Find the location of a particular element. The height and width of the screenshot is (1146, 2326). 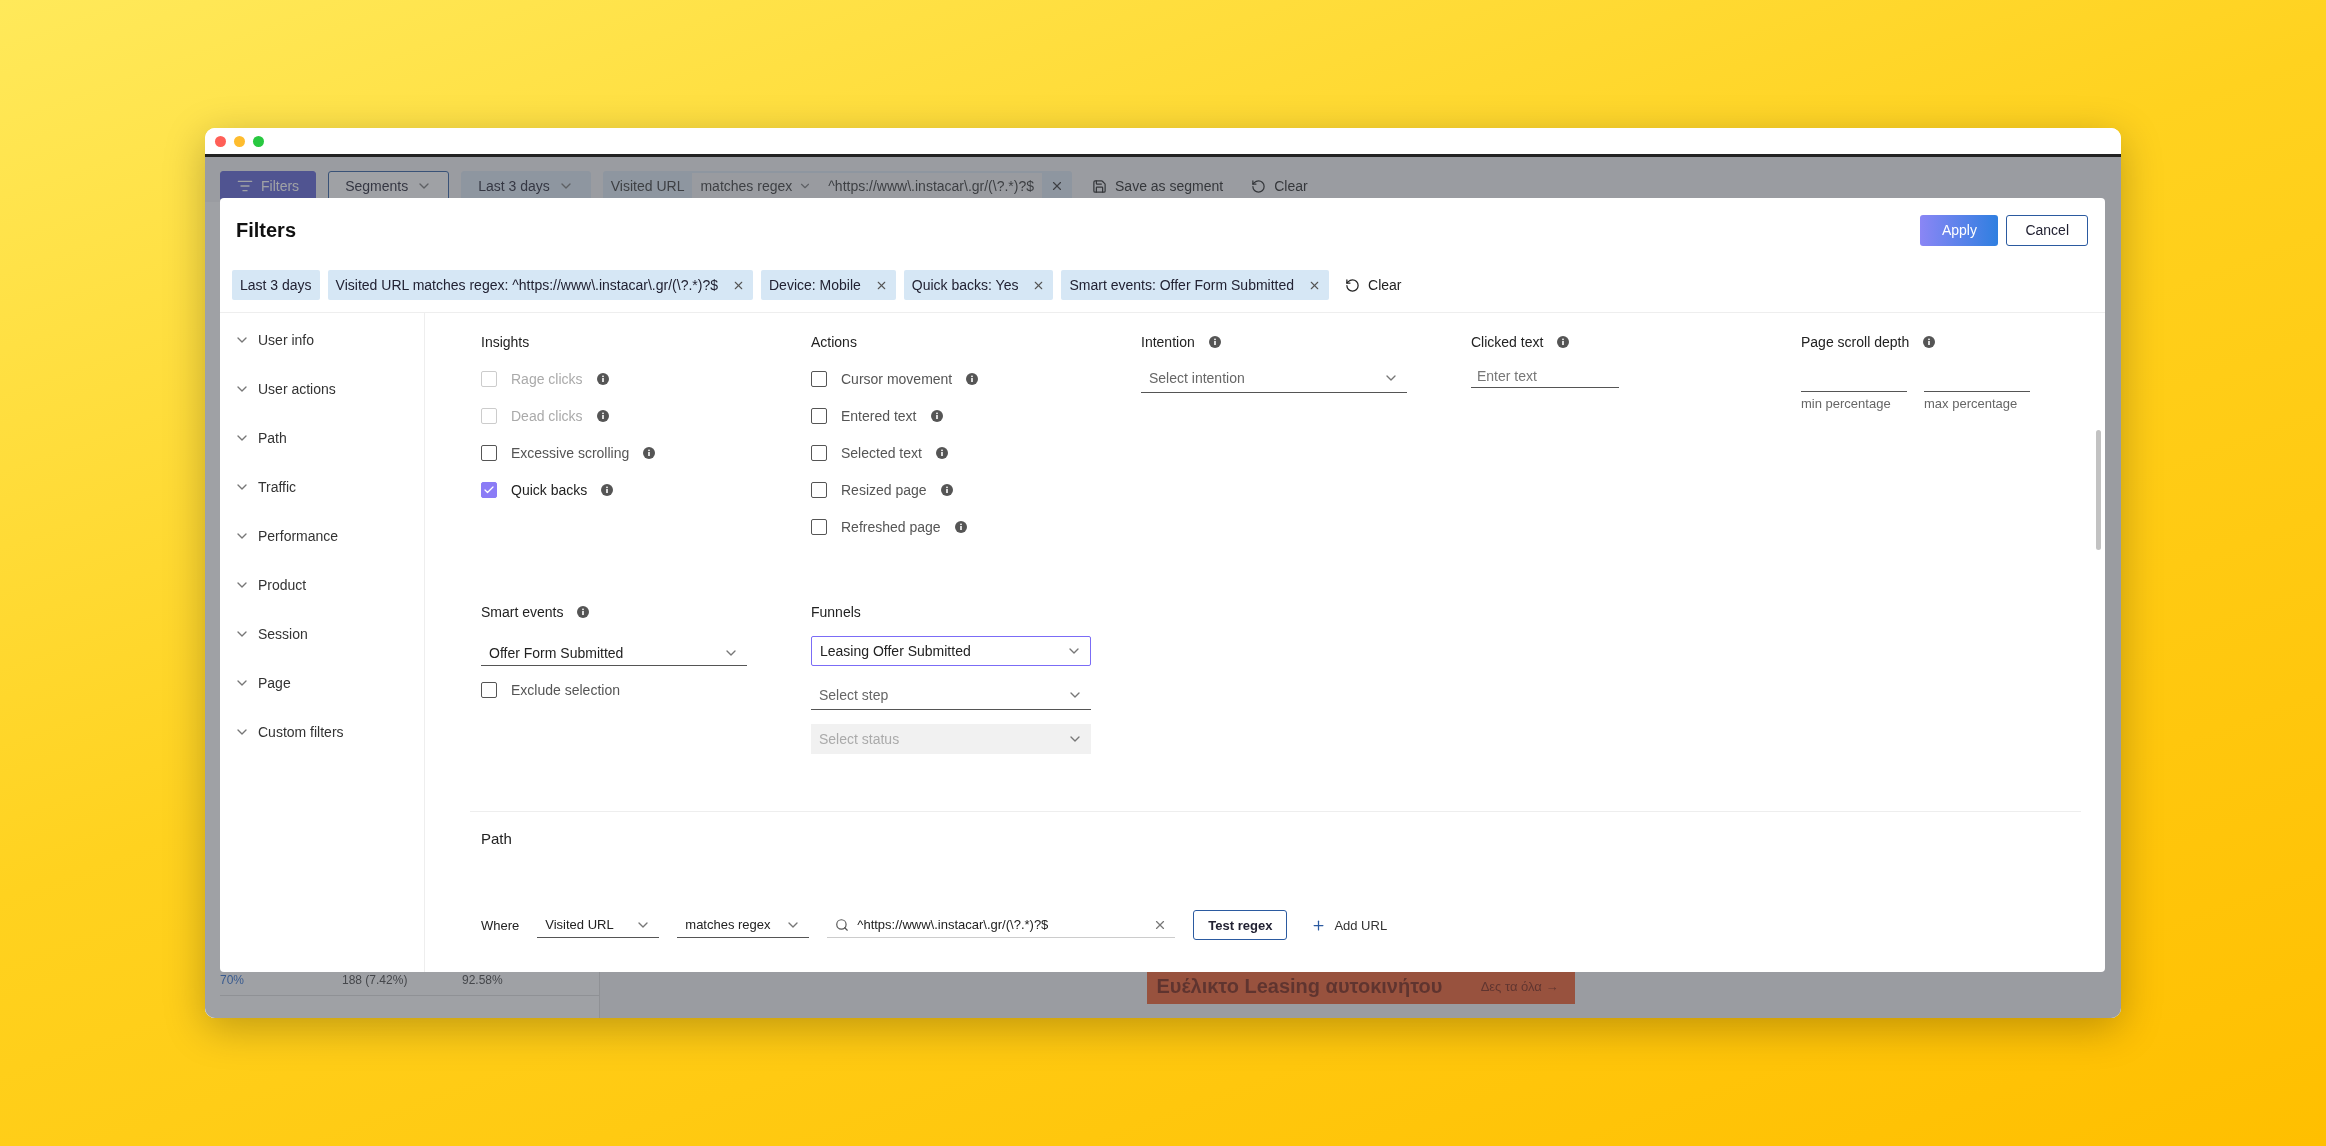

filter-icon is located at coordinates (245, 186).